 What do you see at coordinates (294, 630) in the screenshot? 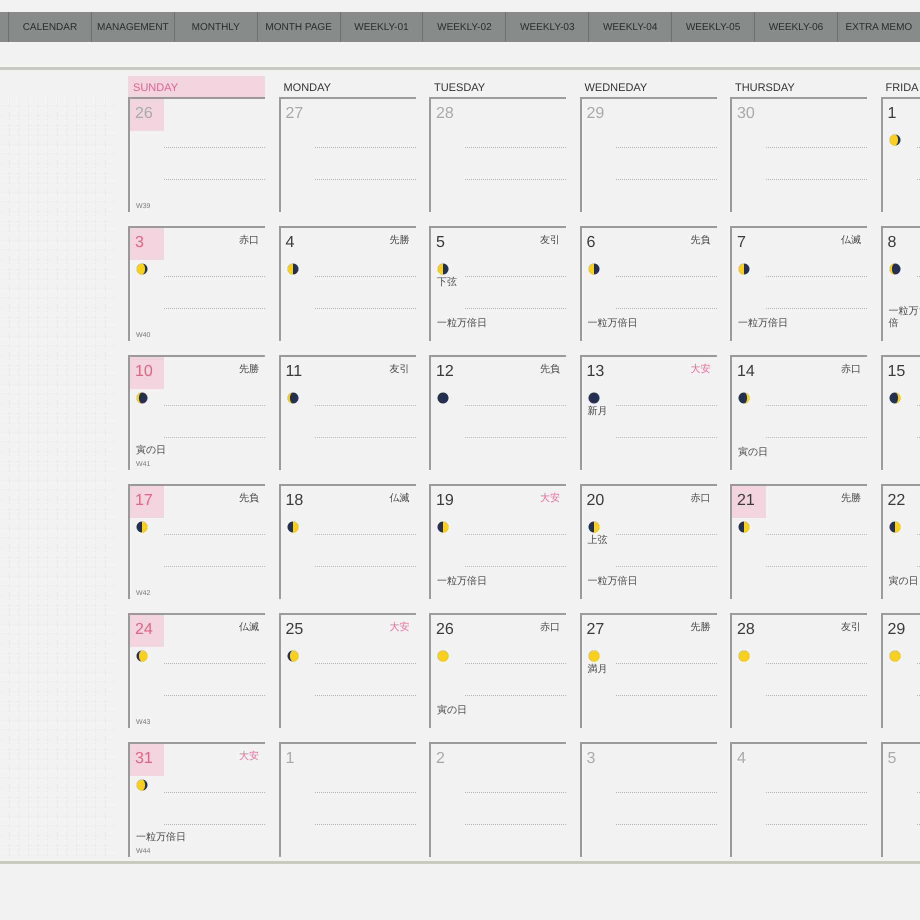
I see `day-number: 25` at bounding box center [294, 630].